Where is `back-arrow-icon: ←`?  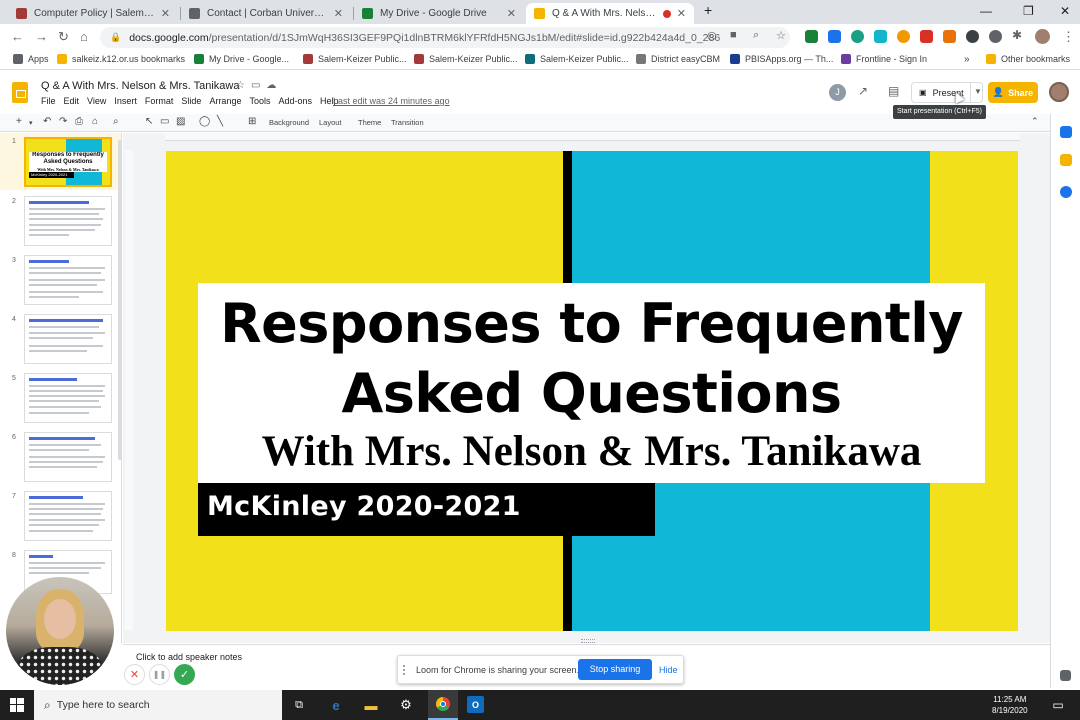 back-arrow-icon: ← is located at coordinates (17, 36).